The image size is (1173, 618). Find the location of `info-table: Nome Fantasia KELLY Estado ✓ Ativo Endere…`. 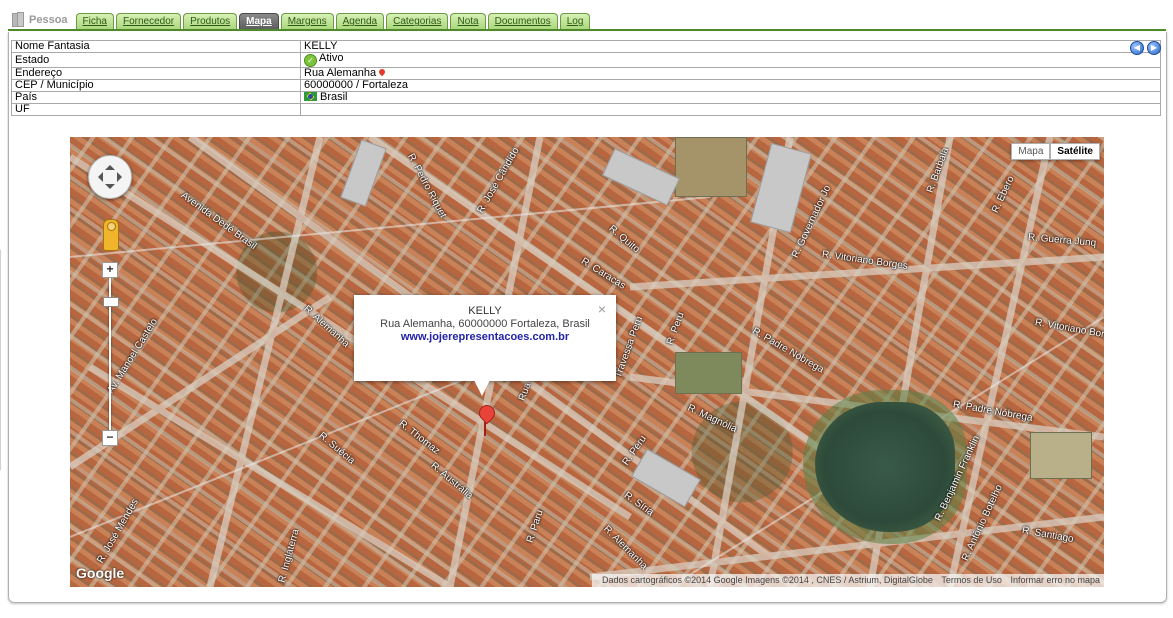

info-table: Nome Fantasia KELLY Estado ✓ Ativo Endere… is located at coordinates (586, 78).